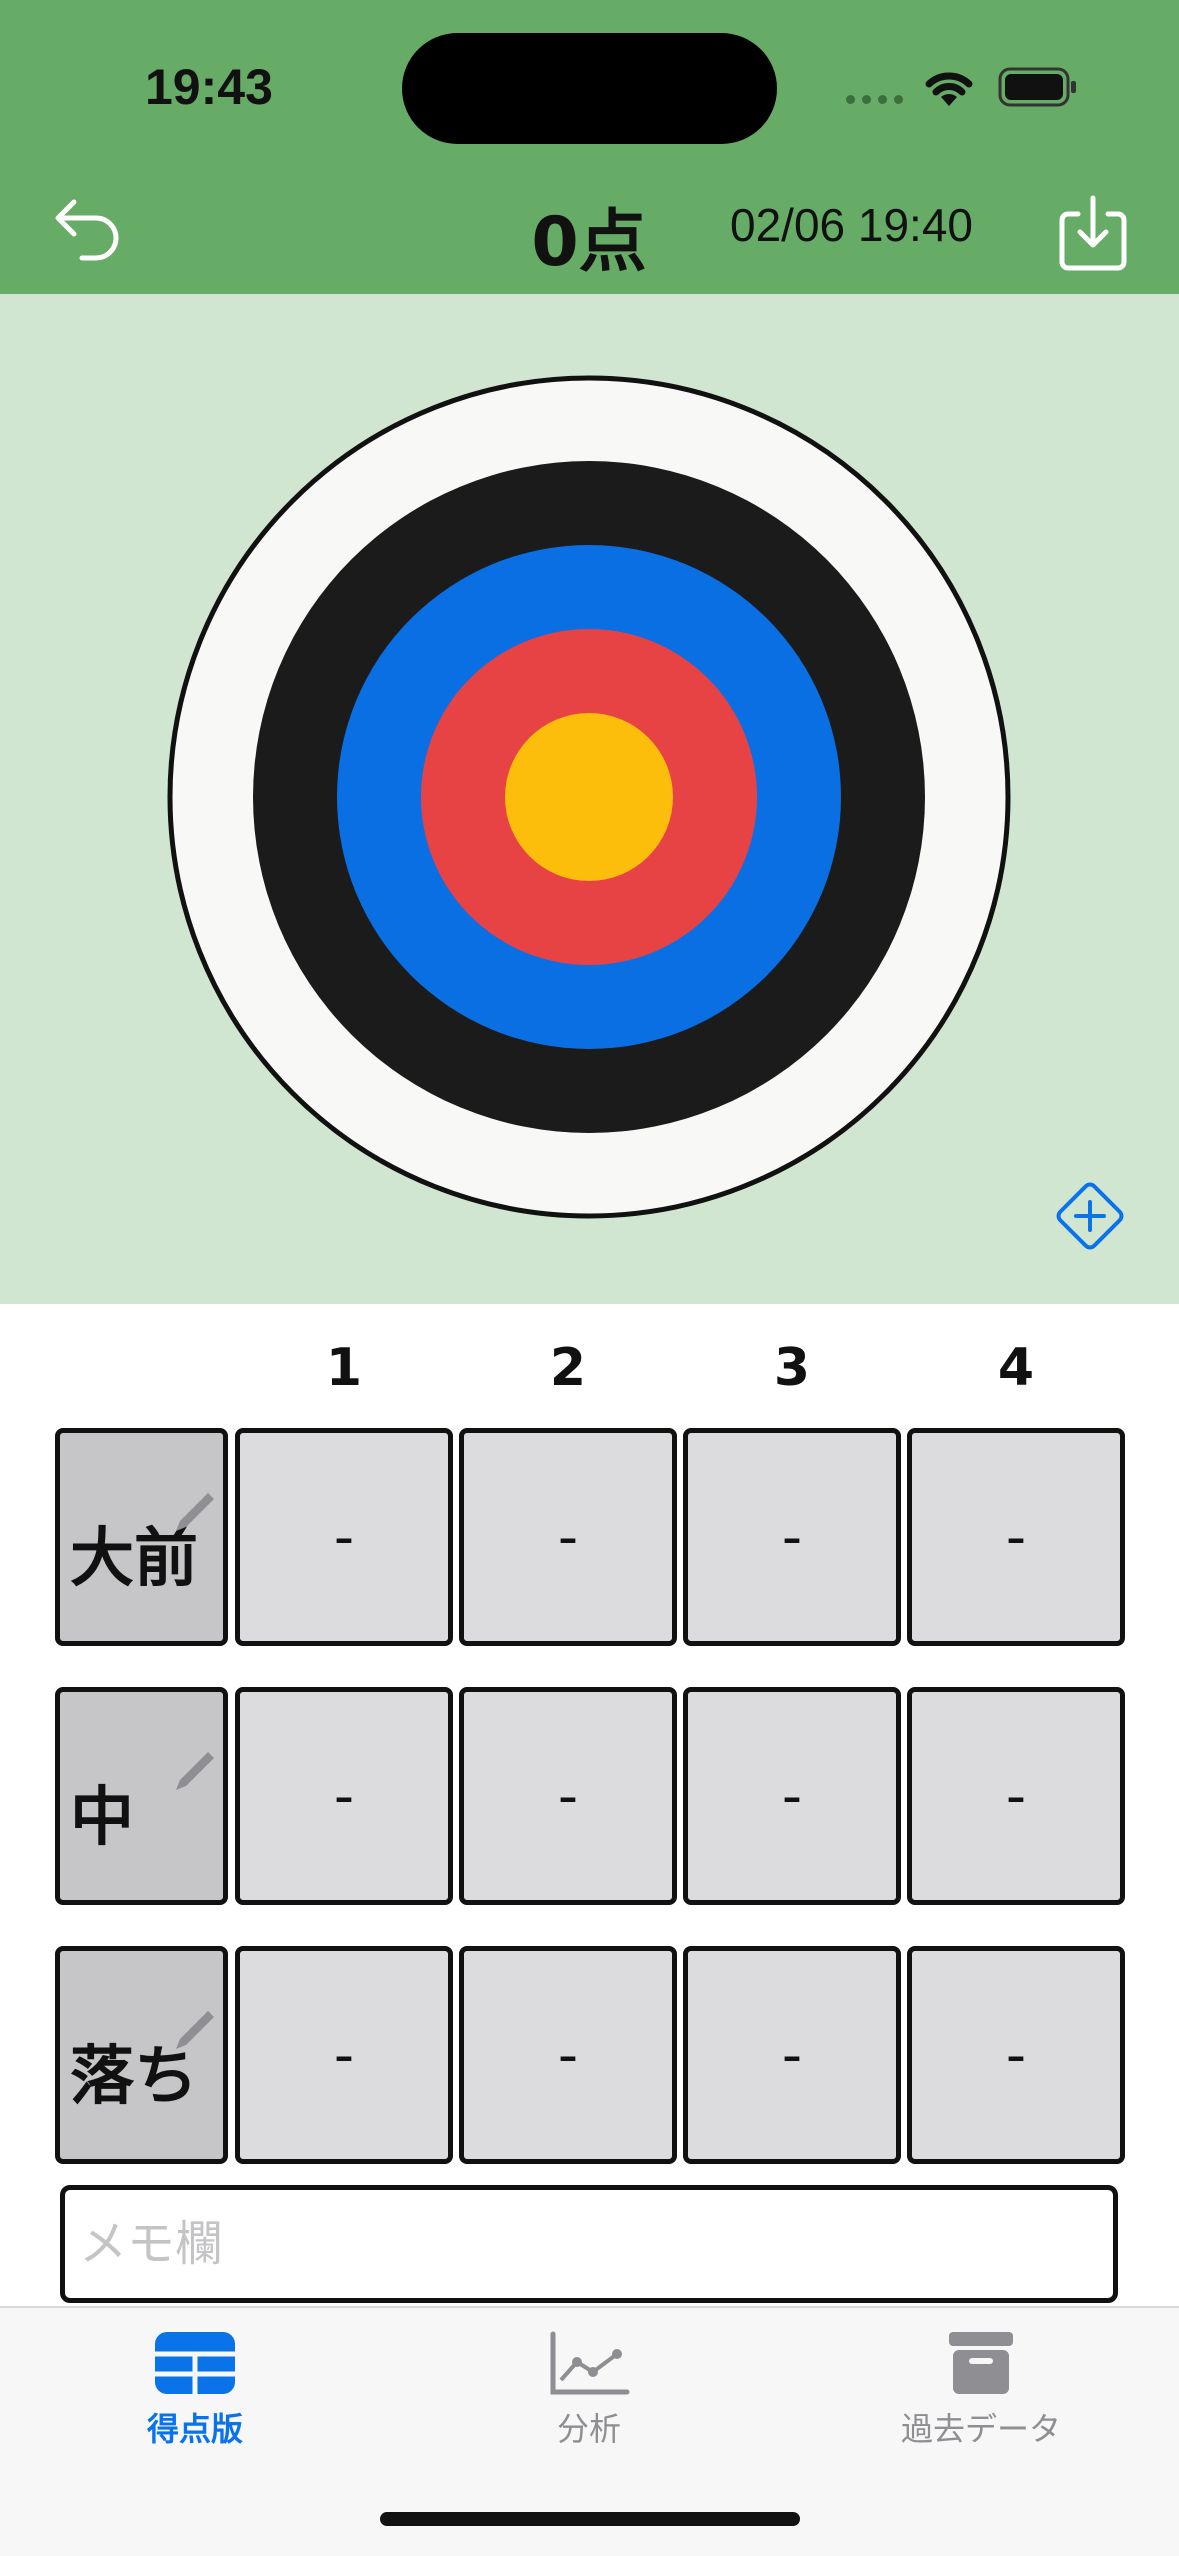  I want to click on add-shot-button, so click(1090, 1216).